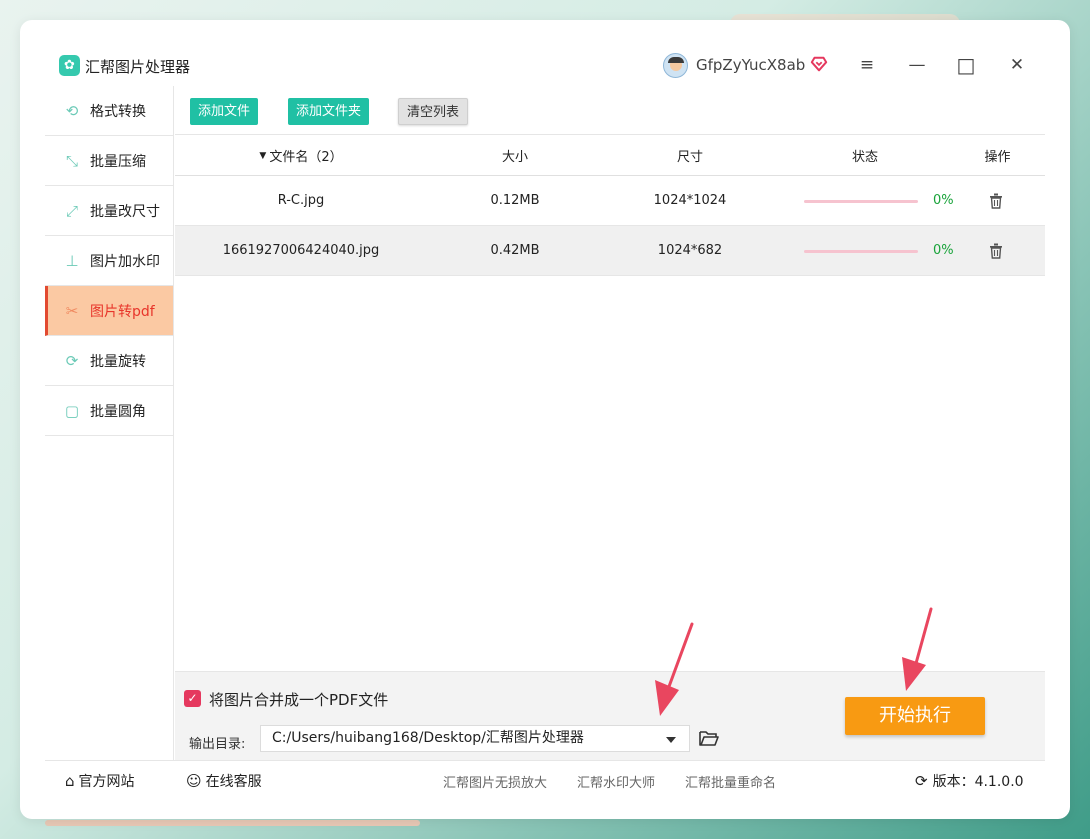 This screenshot has width=1090, height=839. Describe the element at coordinates (917, 649) in the screenshot. I see `annotation-arrow-start` at that location.